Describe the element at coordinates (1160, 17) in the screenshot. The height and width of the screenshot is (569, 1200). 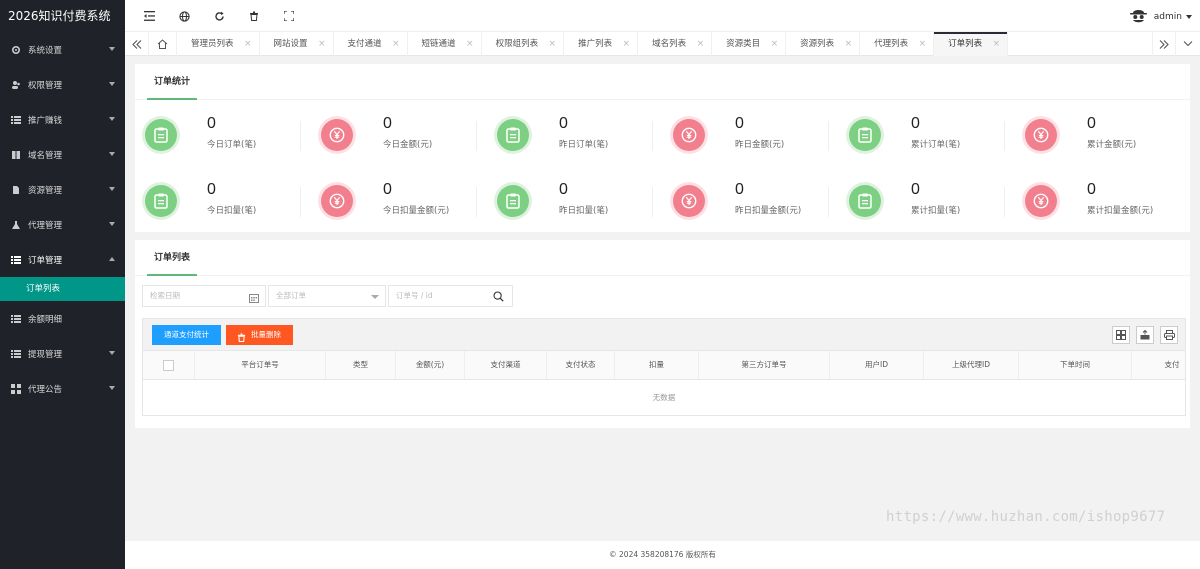
I see `user-menu: admin` at that location.